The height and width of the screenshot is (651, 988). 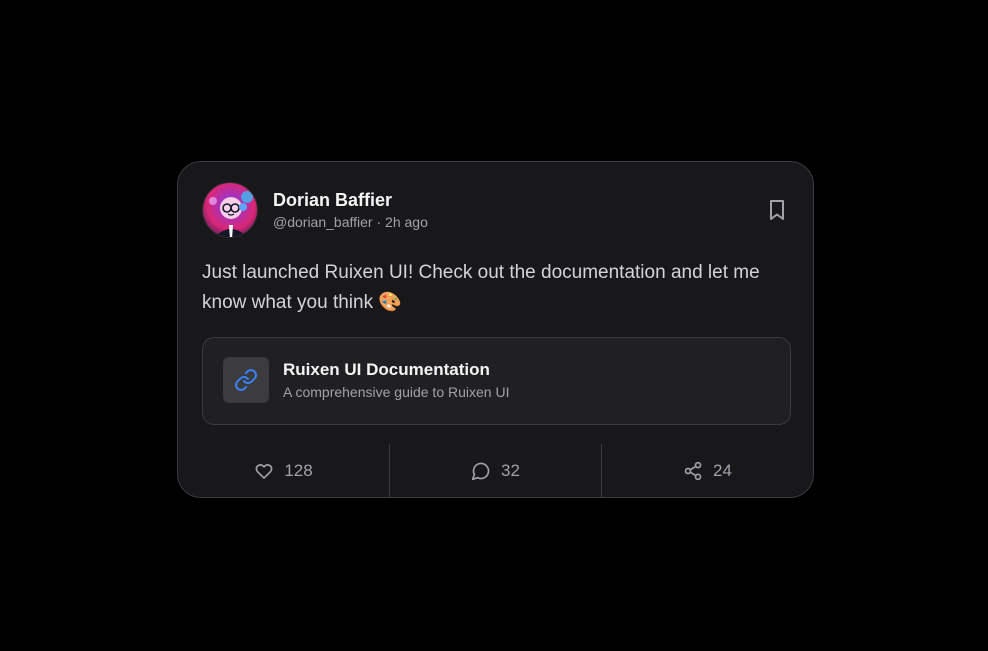 I want to click on link-description: A comprehensive guide to Ruixen UI, so click(x=396, y=392).